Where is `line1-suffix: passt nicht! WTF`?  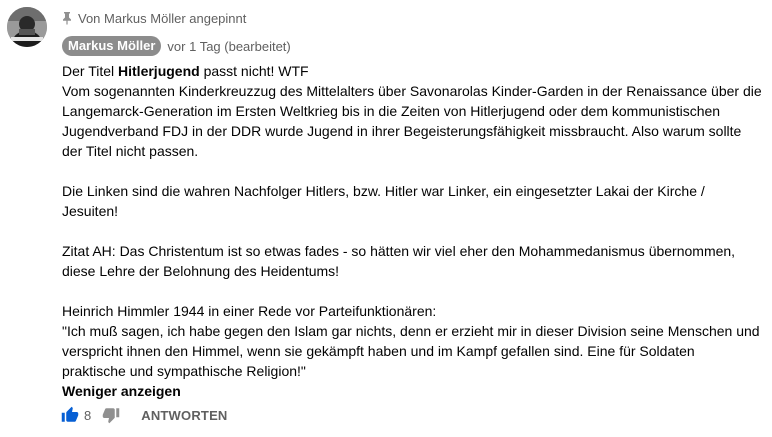
line1-suffix: passt nicht! WTF is located at coordinates (254, 71).